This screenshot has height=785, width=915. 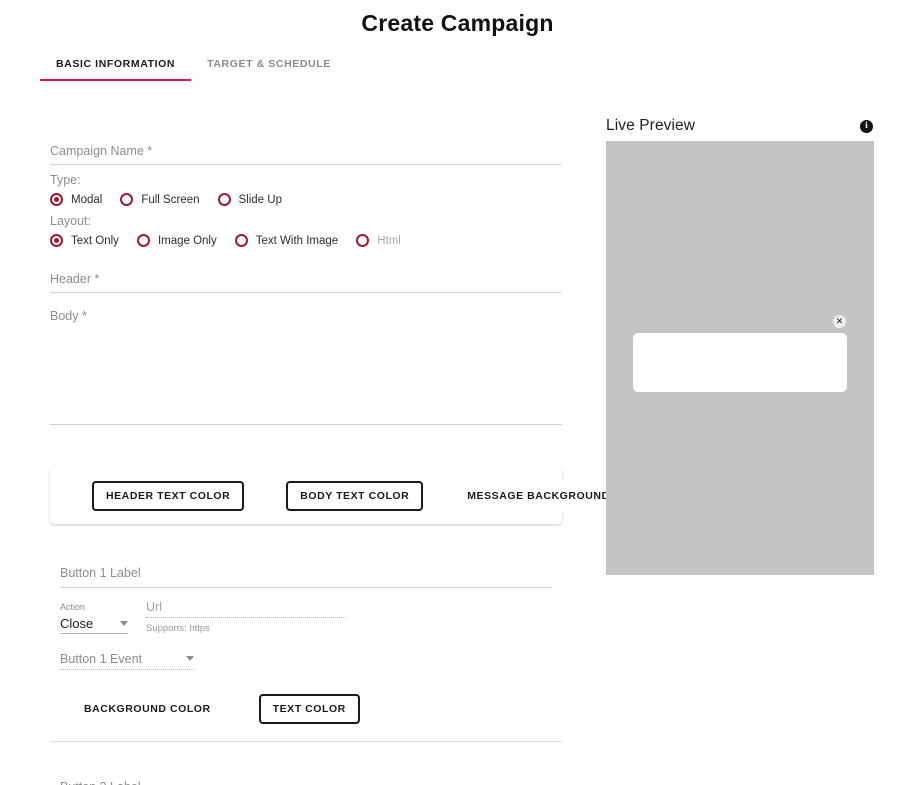 What do you see at coordinates (87, 199) in the screenshot?
I see `type-radio-modal-label: Modal` at bounding box center [87, 199].